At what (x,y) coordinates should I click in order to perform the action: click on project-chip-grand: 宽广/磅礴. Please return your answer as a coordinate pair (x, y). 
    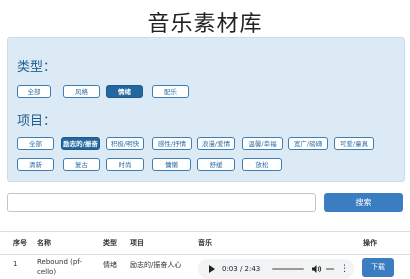
    Looking at the image, I should click on (308, 143).